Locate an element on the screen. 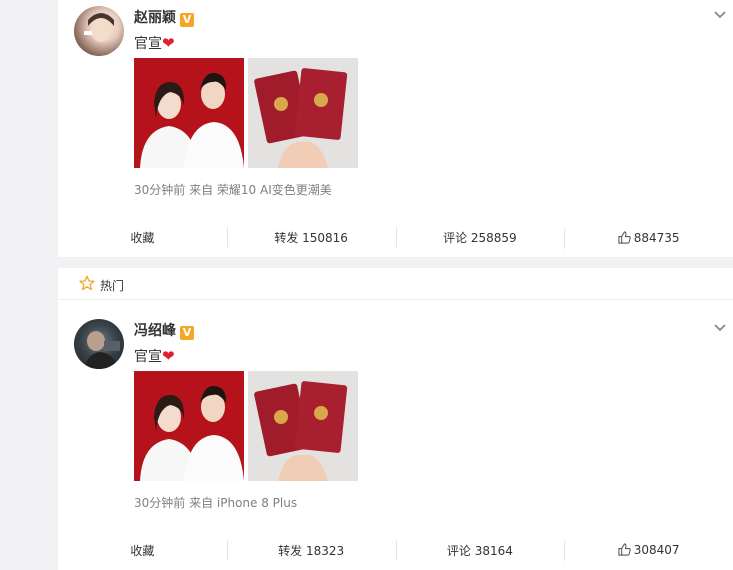  star-outline-icon is located at coordinates (87, 283).